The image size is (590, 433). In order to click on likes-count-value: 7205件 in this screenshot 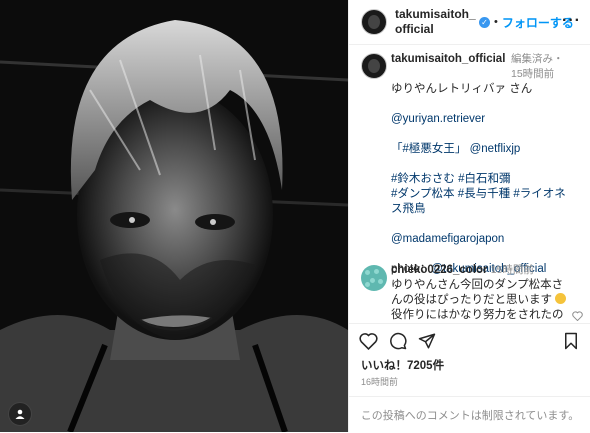, I will do `click(426, 366)`.